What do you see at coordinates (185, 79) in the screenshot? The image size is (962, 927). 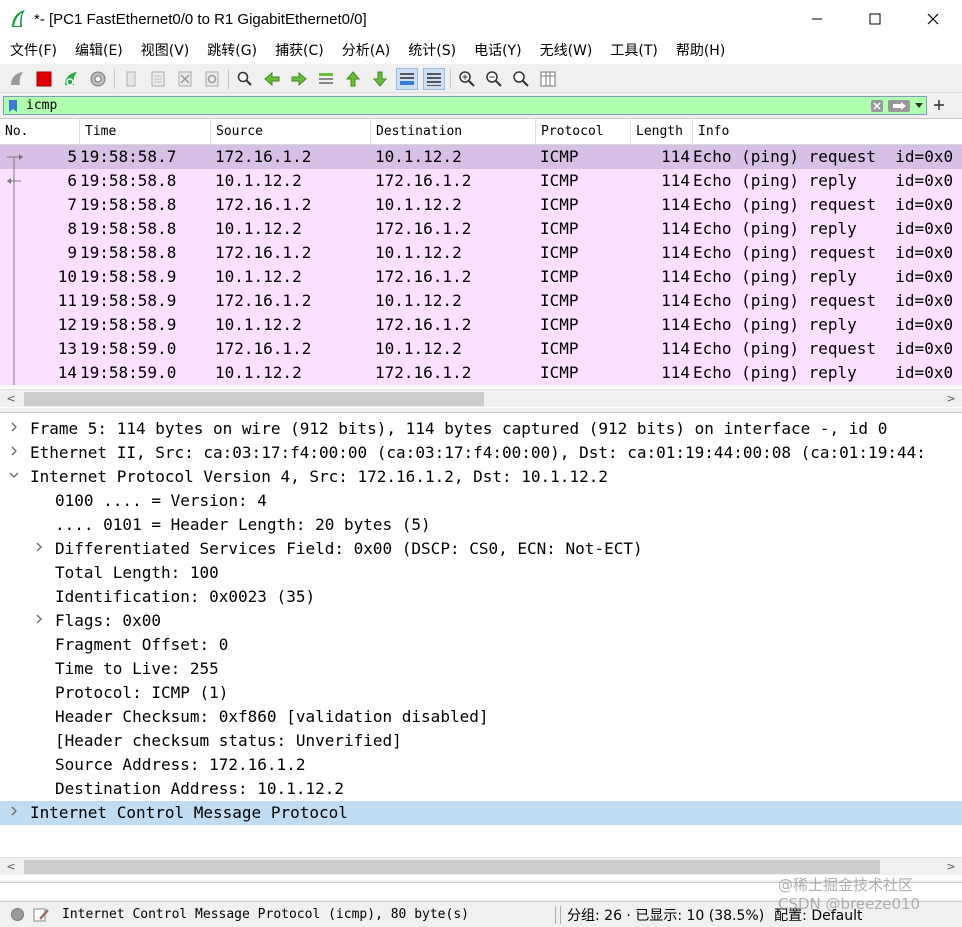 I see `close-file-button` at bounding box center [185, 79].